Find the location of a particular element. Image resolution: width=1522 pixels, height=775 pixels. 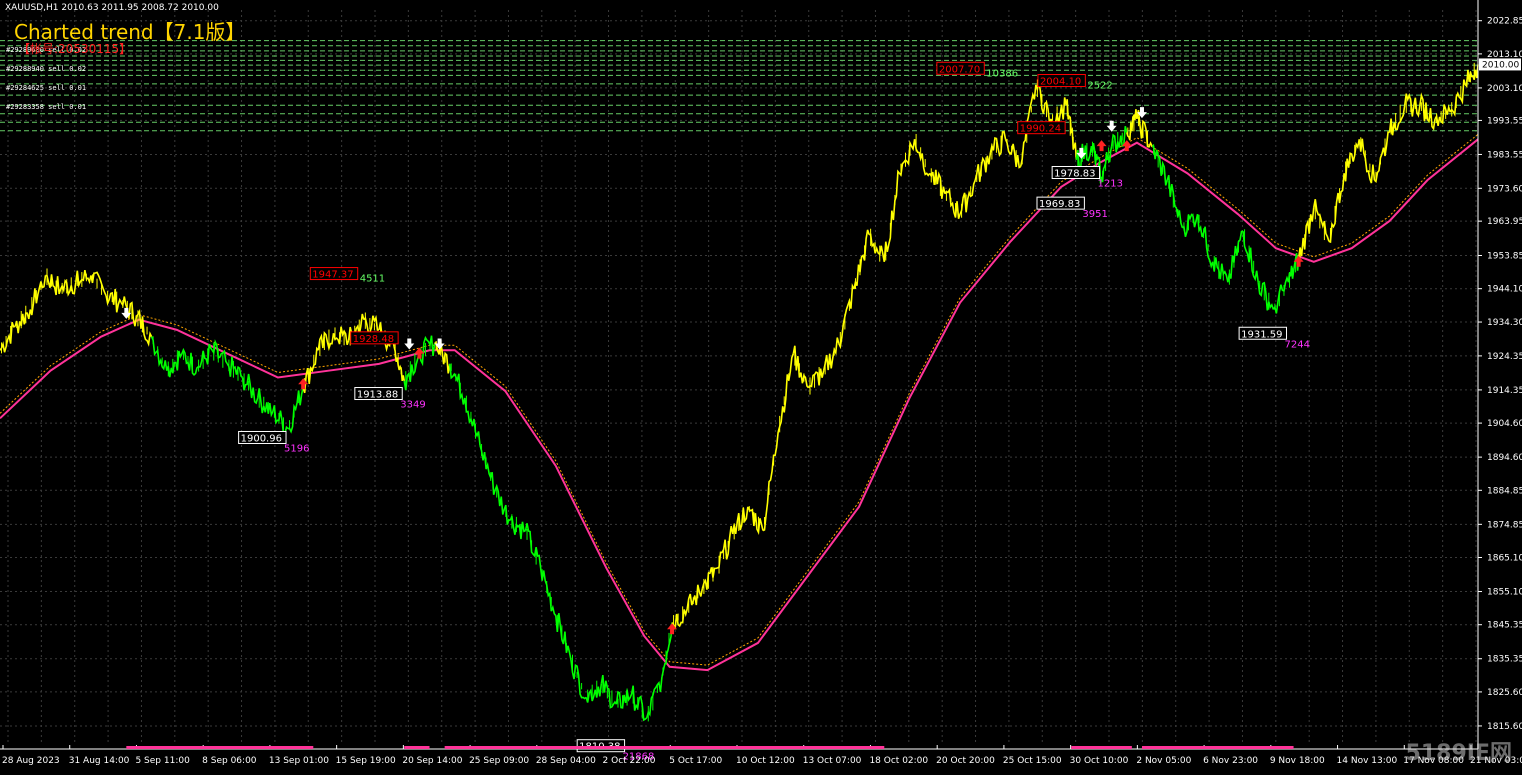

x-tick-label: 20 Oct 20:00 is located at coordinates (965, 761).